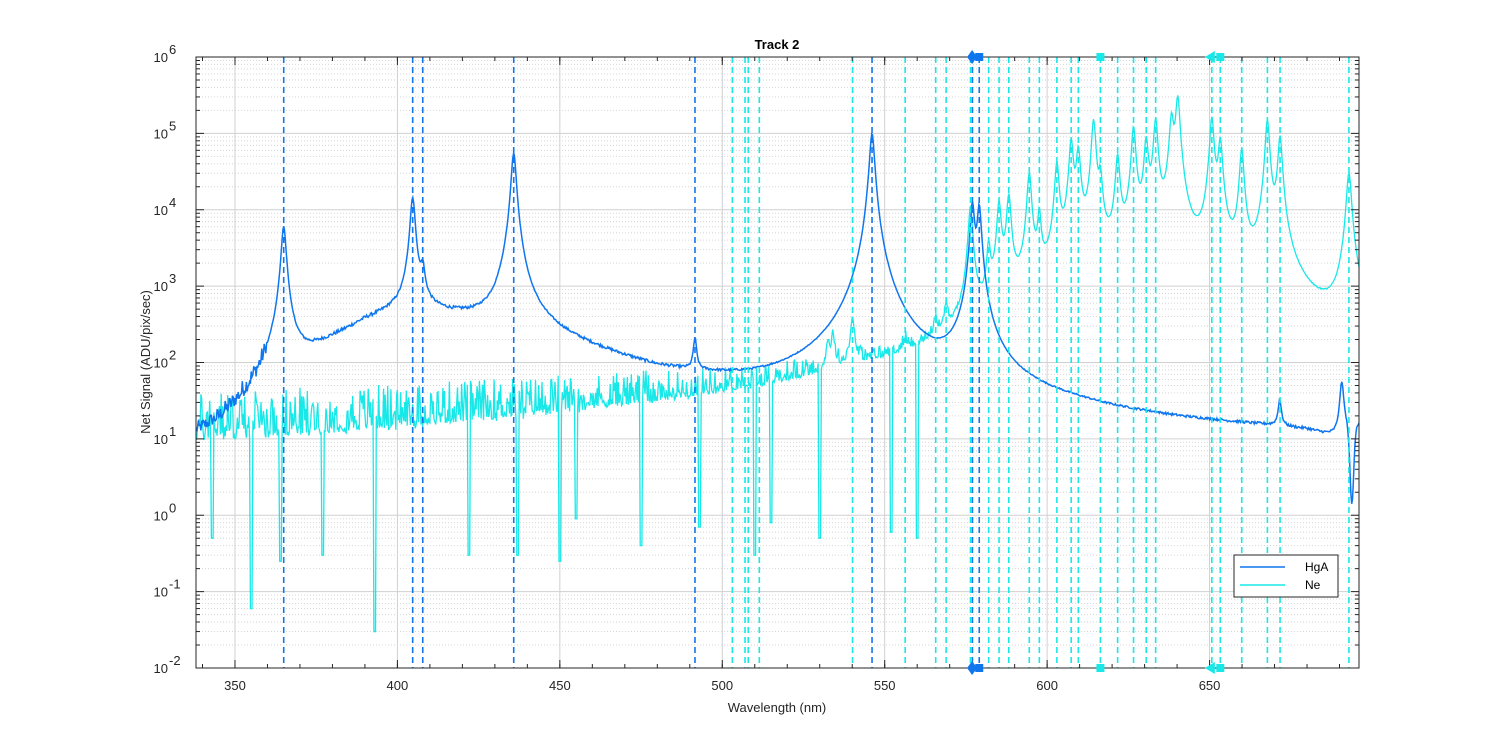  I want to click on x-tick-label: 450, so click(560, 685).